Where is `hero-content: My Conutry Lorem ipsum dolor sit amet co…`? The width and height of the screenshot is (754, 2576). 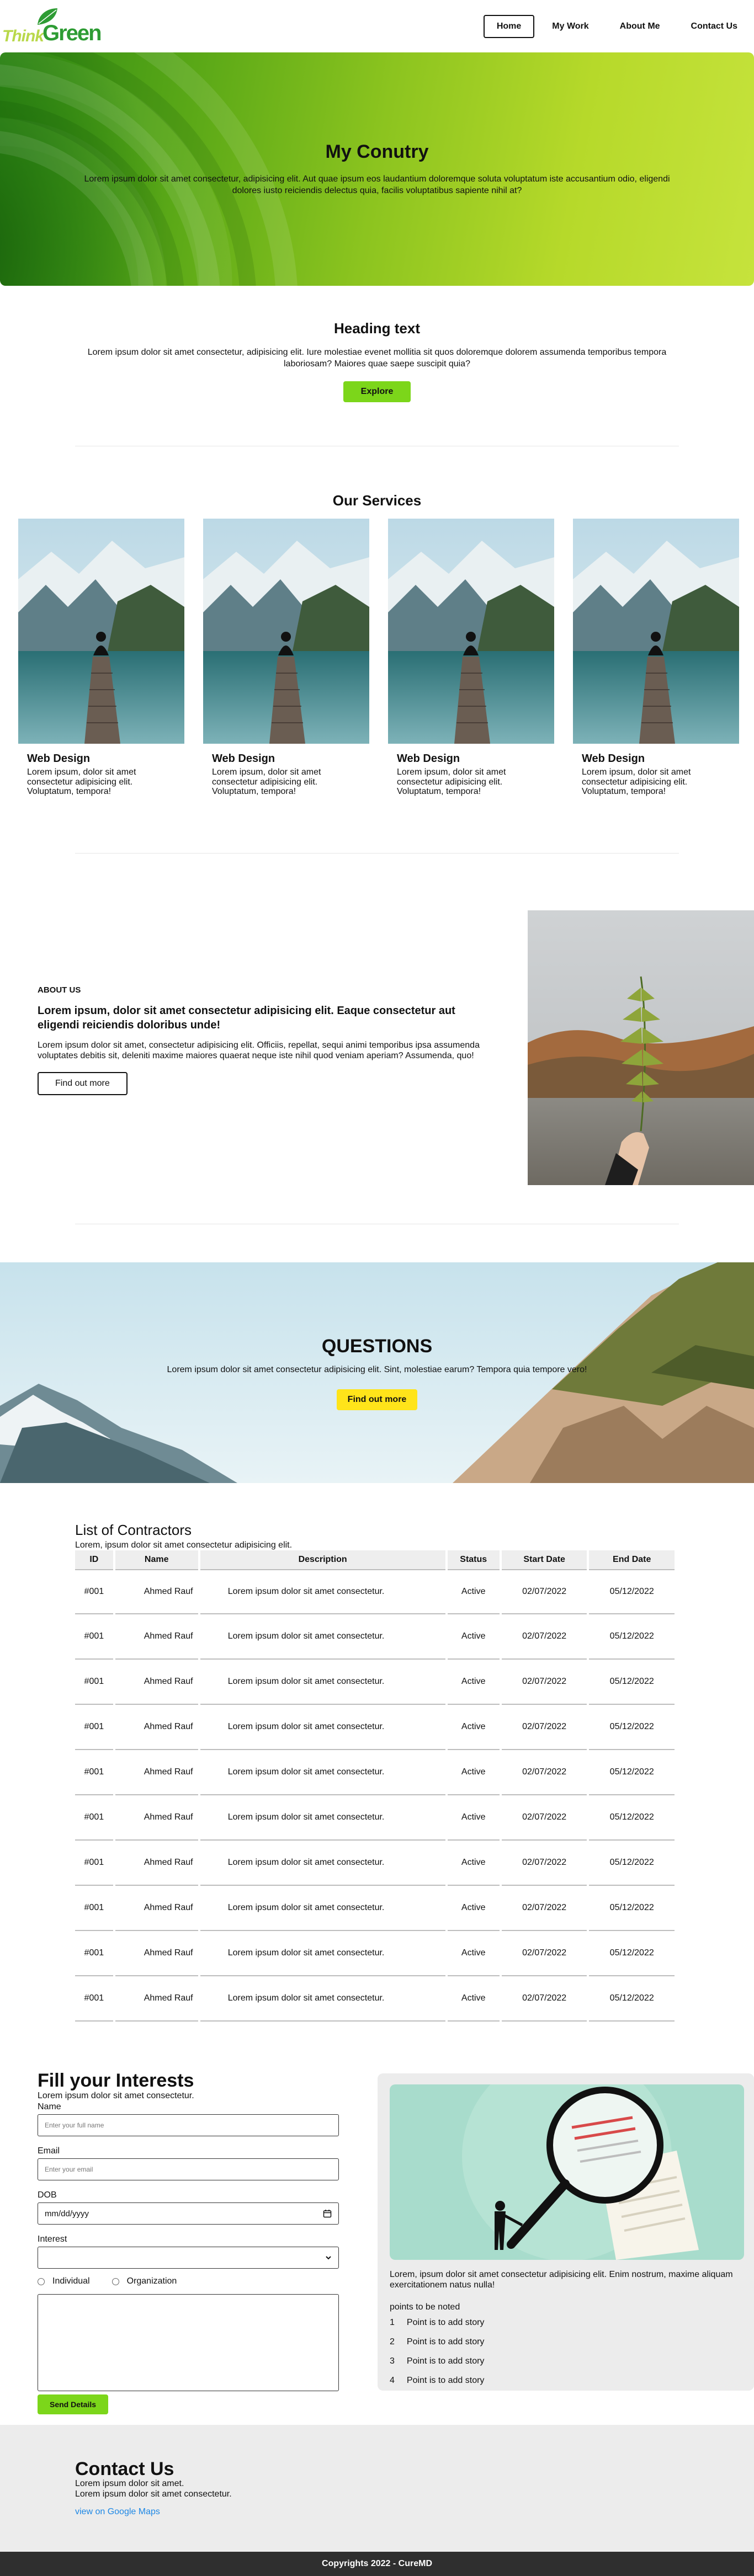 hero-content: My Conutry Lorem ipsum dolor sit amet co… is located at coordinates (377, 169).